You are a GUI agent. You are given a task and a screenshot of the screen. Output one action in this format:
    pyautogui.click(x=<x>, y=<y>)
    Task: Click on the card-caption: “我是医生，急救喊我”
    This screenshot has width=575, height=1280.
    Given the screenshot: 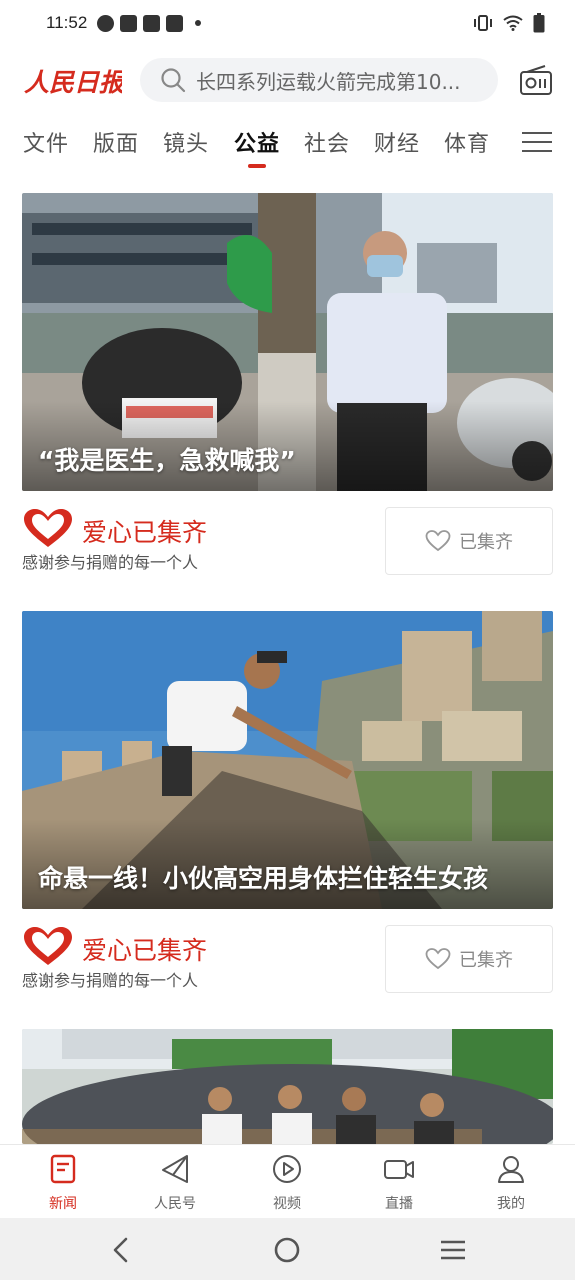 What is the action you would take?
    pyautogui.click(x=167, y=460)
    